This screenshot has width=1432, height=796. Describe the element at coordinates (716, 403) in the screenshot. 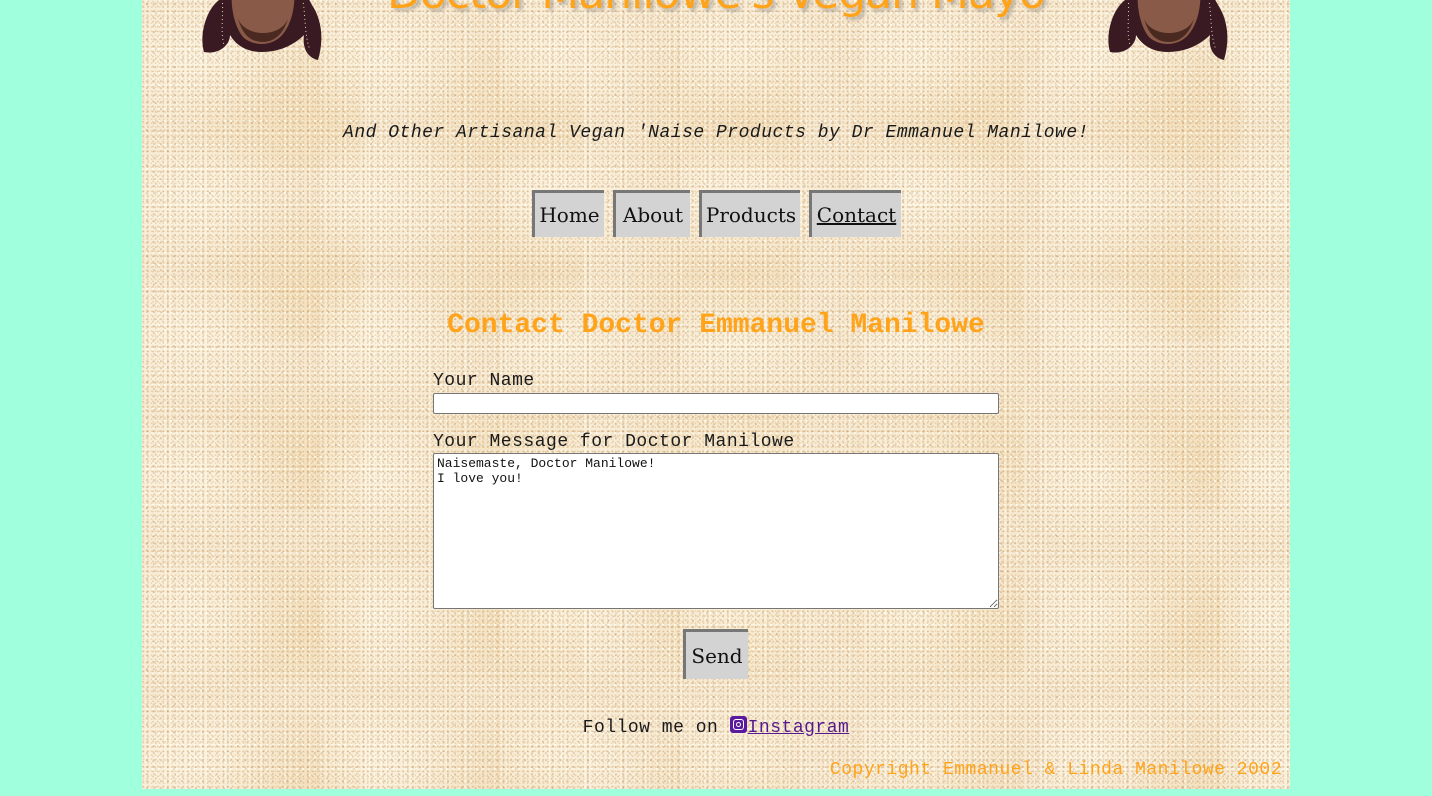

I see `name-input` at that location.